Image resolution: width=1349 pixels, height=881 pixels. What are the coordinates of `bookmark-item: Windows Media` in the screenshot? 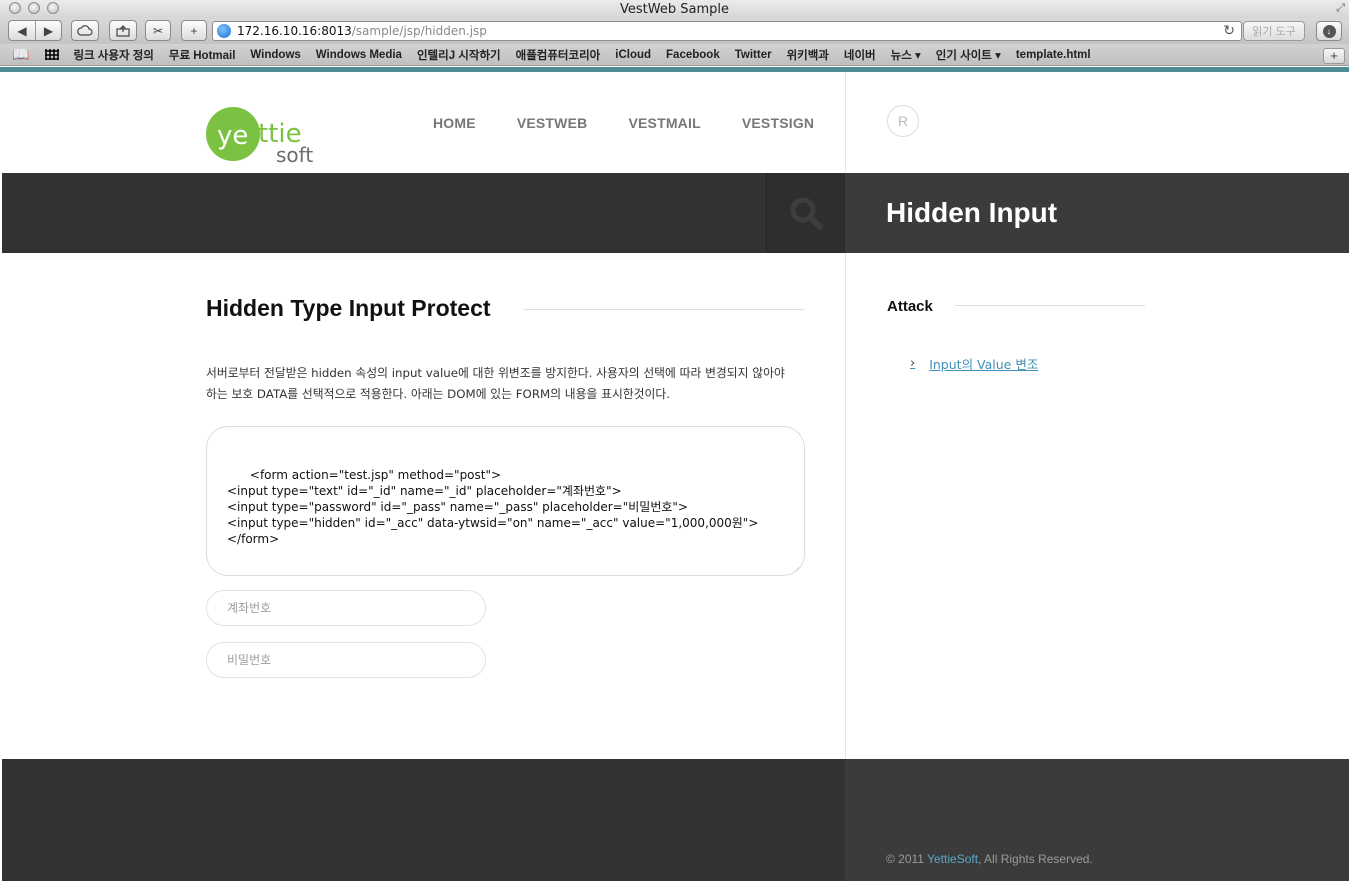 It's located at (359, 55).